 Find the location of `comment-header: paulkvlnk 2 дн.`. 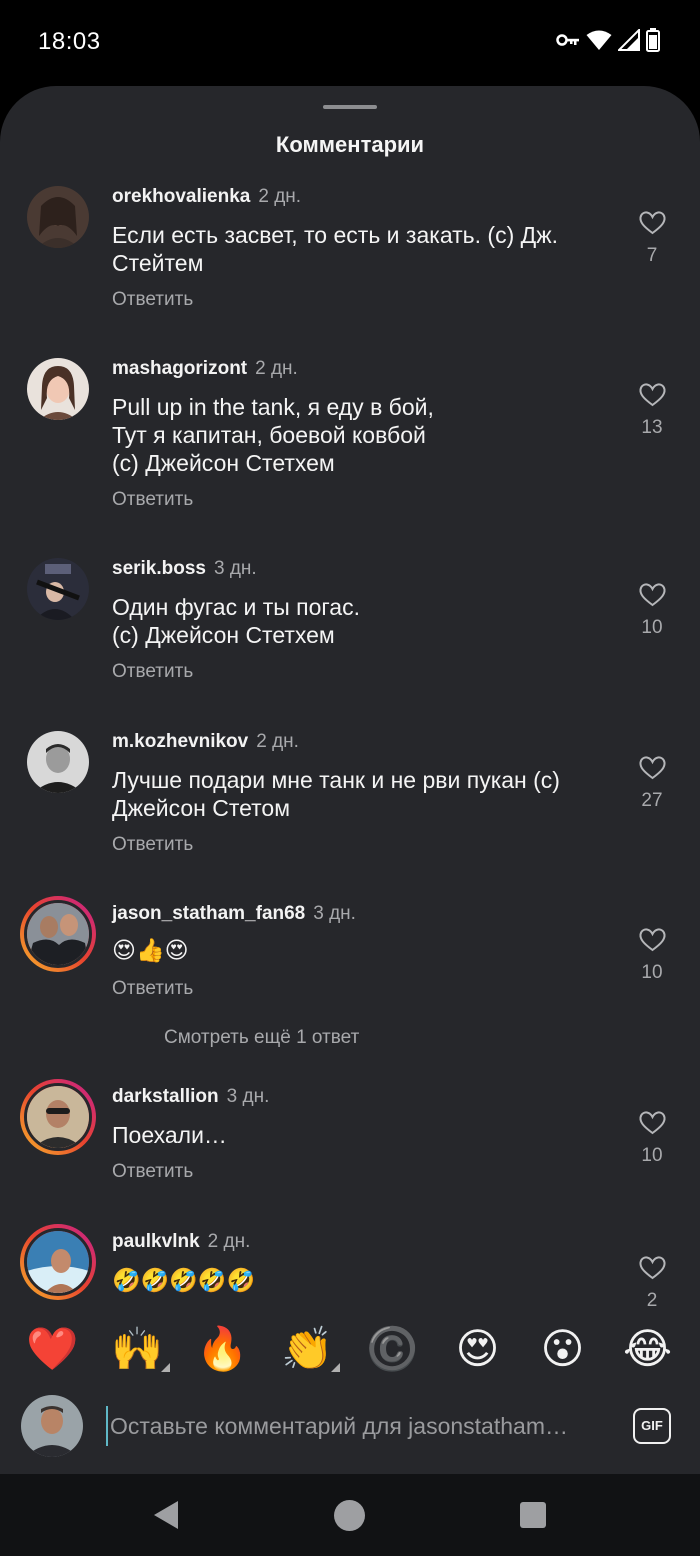

comment-header: paulkvlnk 2 дн. is located at coordinates (181, 1242).